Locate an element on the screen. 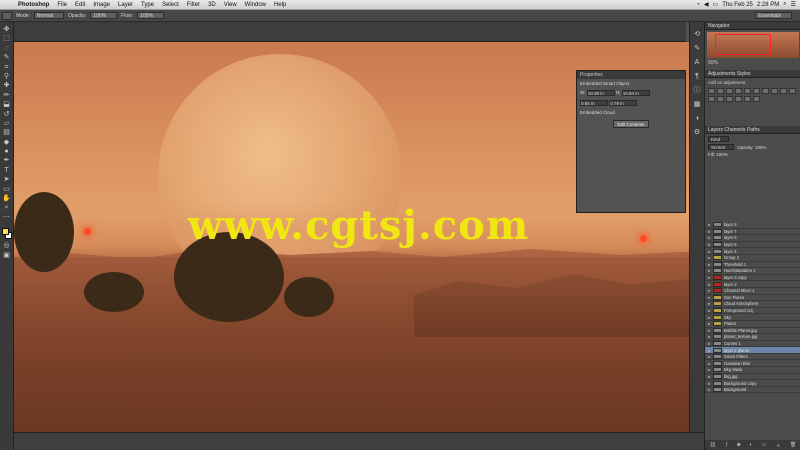 This screenshot has height=450, width=800. layer-row: ● Bubble Planet.jpg is located at coordinates (752, 331).